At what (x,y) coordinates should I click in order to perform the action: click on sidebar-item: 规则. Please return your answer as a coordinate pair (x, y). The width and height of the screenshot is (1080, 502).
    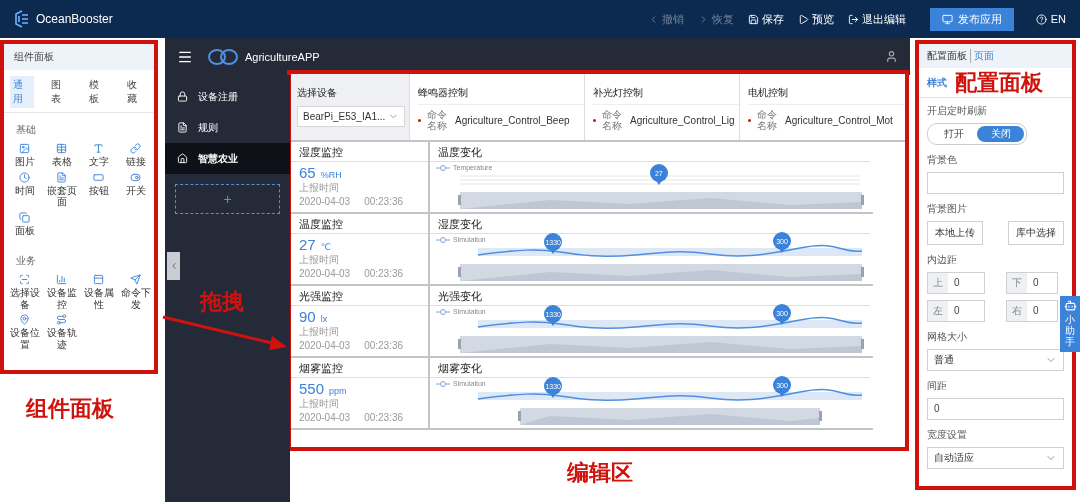
    Looking at the image, I should click on (227, 127).